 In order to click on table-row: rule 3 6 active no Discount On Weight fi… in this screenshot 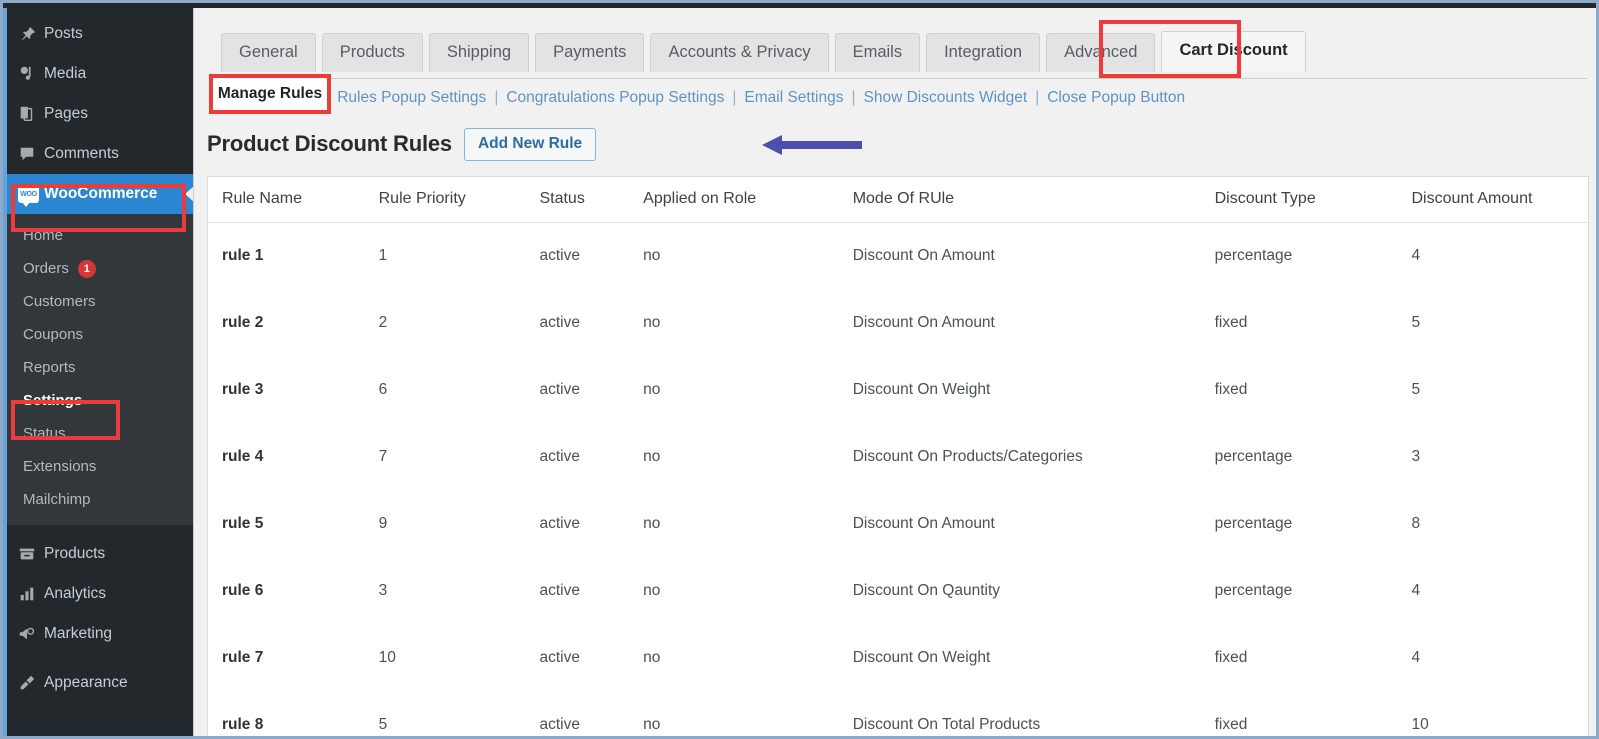, I will do `click(898, 390)`.